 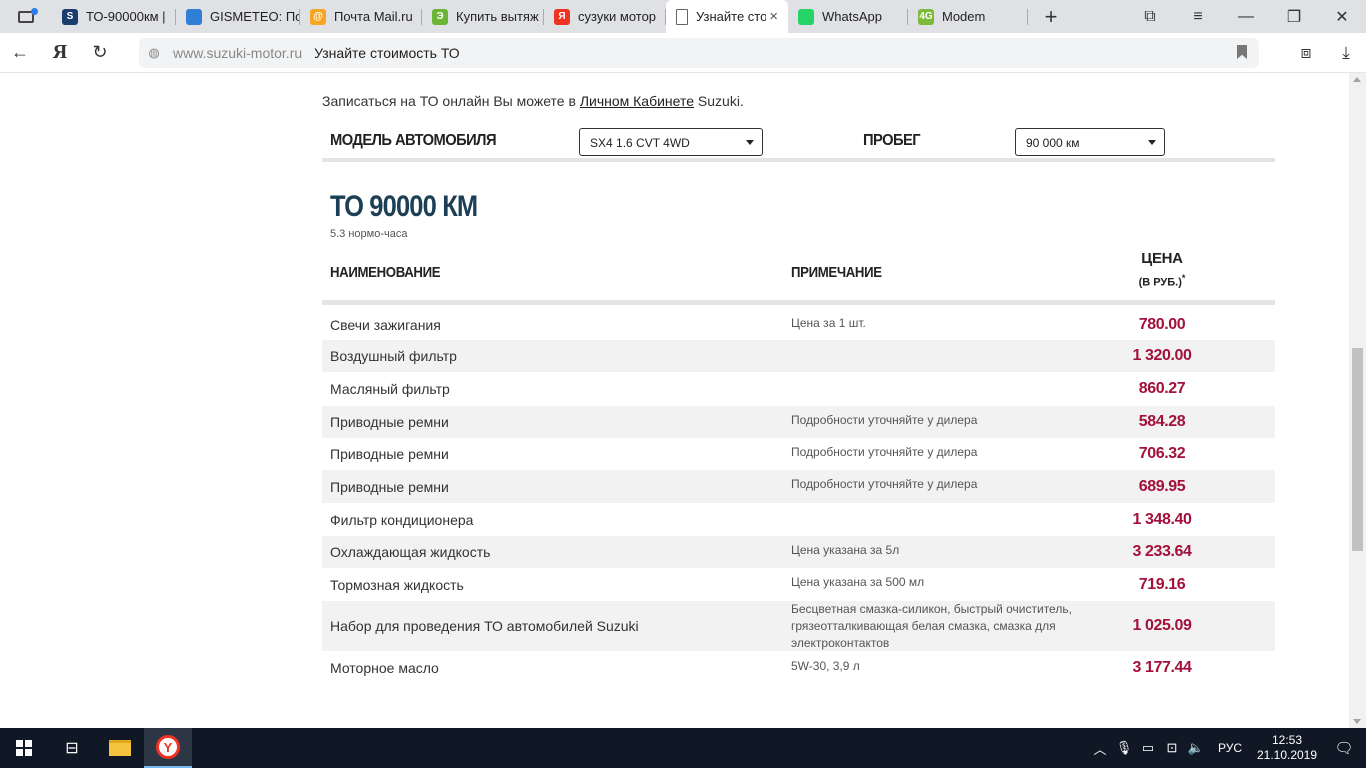 I want to click on new-tab-button: +, so click(x=1051, y=16).